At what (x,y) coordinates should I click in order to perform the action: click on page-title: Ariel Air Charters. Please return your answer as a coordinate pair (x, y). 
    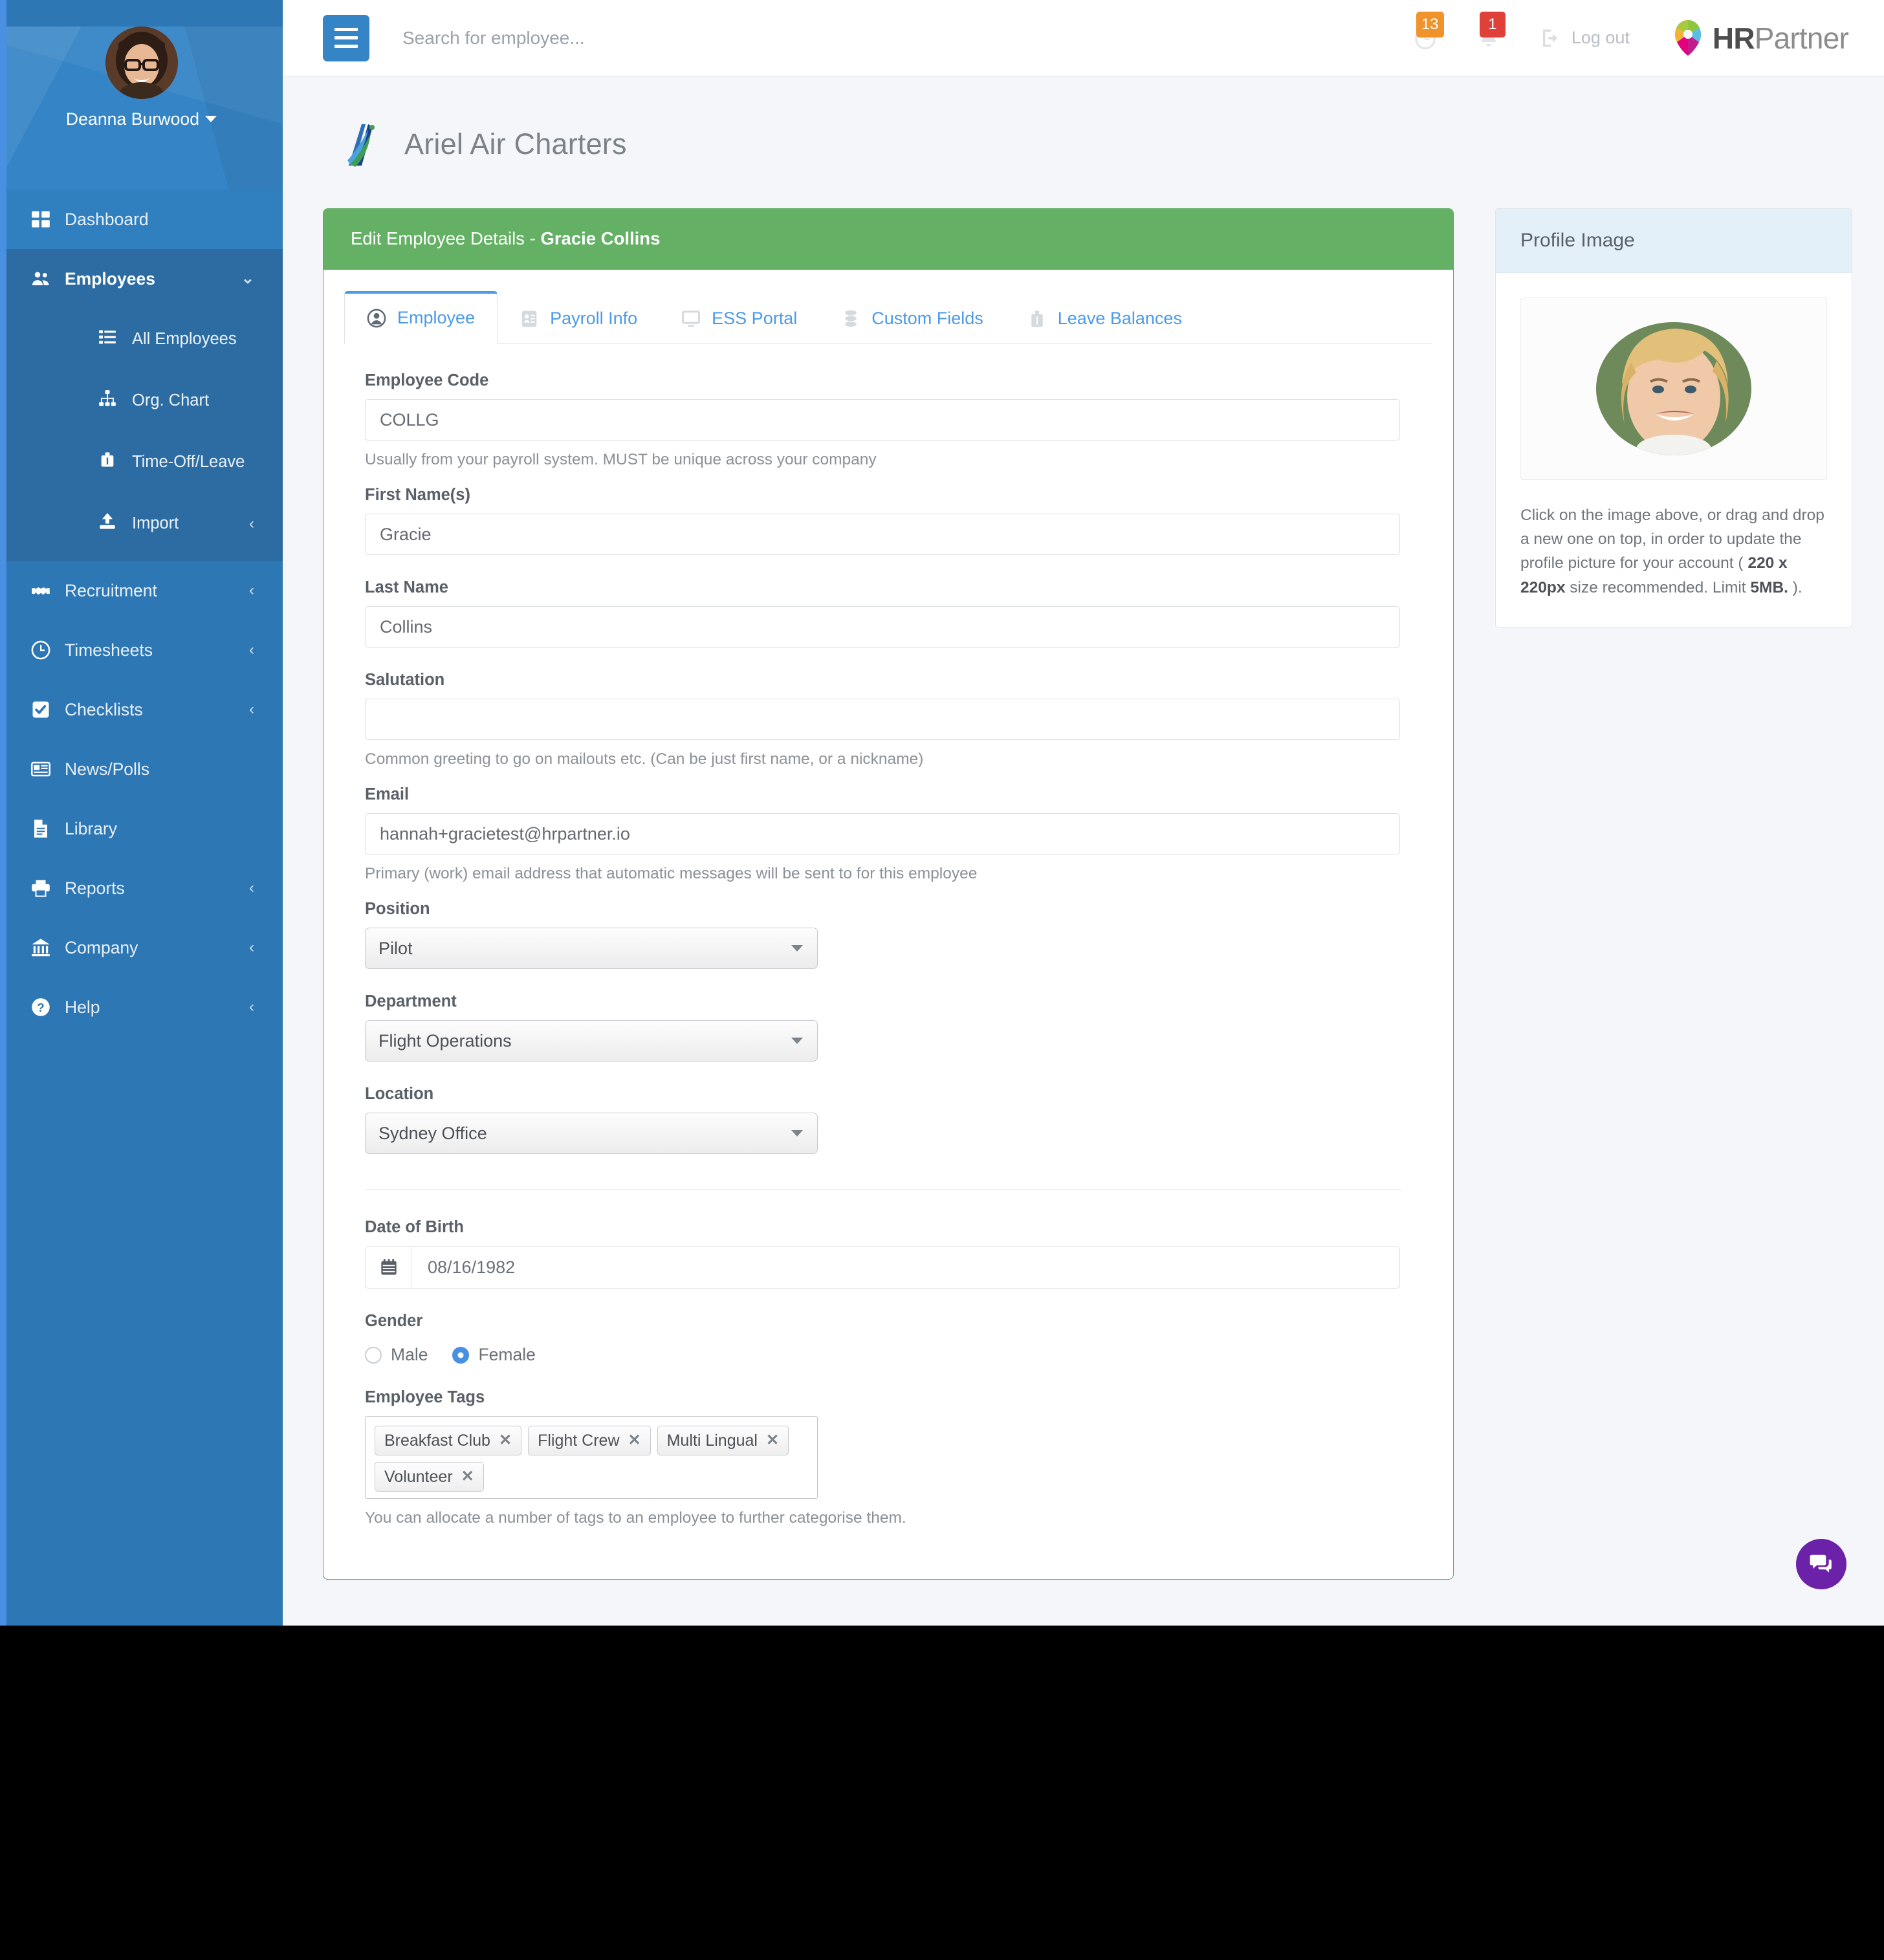
    Looking at the image, I should click on (515, 143).